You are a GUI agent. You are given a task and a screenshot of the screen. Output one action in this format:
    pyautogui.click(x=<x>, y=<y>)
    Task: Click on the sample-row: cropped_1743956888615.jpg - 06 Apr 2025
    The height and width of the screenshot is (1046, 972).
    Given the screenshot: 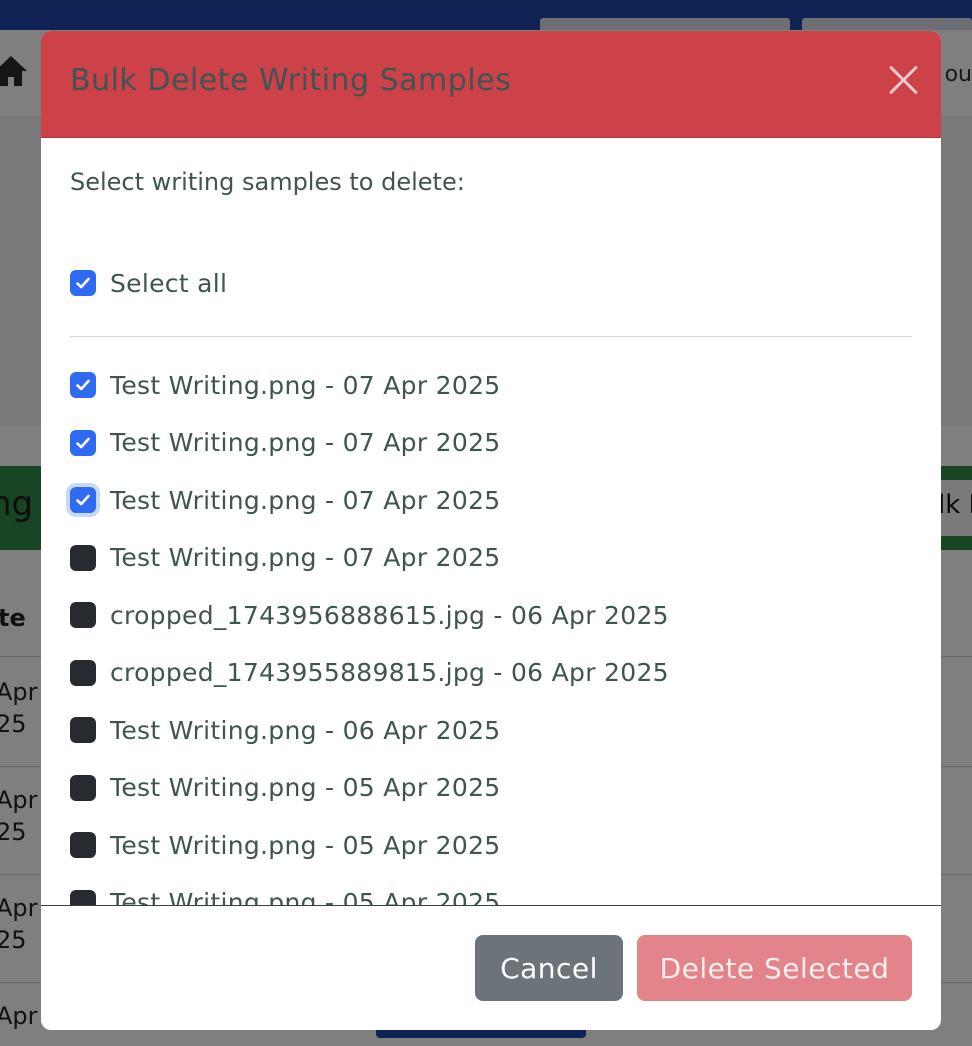 What is the action you would take?
    pyautogui.click(x=369, y=615)
    